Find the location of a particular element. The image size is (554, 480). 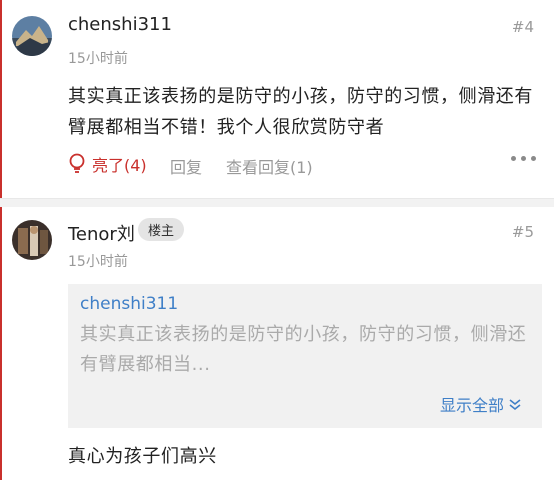

floor-number: #5 is located at coordinates (522, 232).